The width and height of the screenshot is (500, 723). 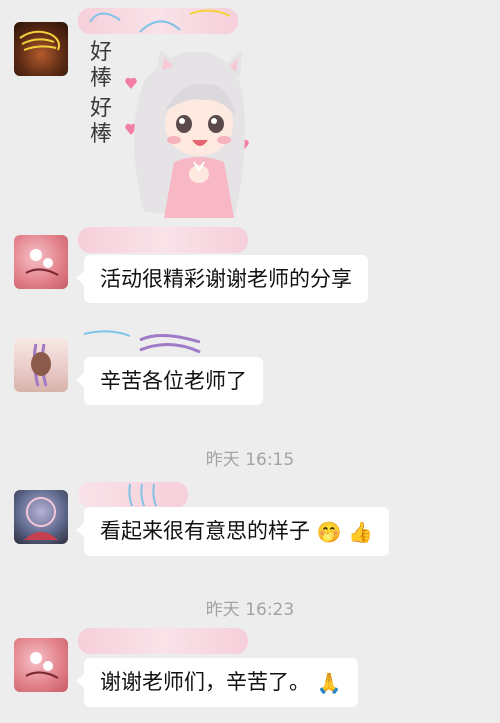 I want to click on sticker-text-top: 好棒, so click(x=101, y=65).